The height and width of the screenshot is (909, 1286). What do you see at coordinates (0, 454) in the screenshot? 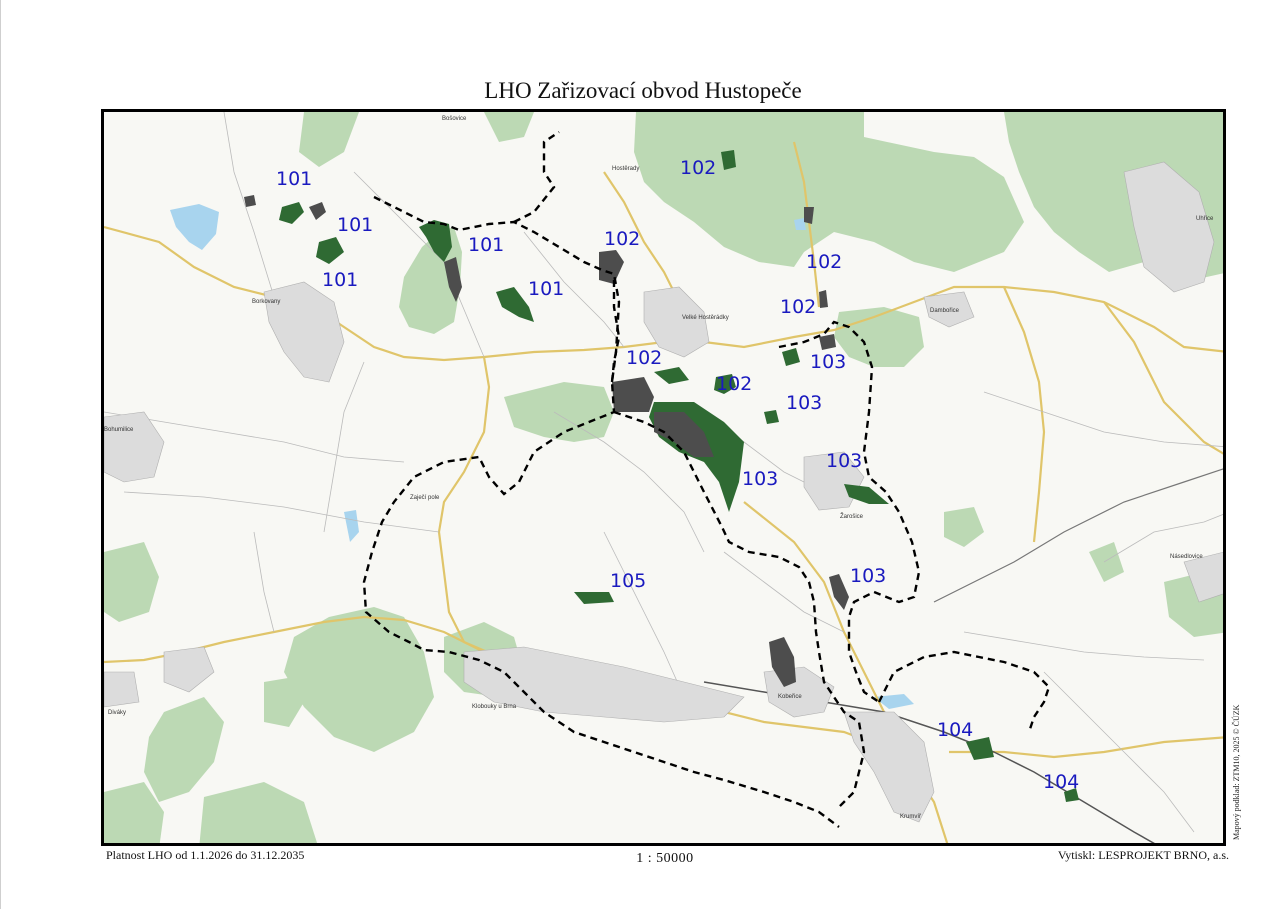
I see `page-edge-rule` at bounding box center [0, 454].